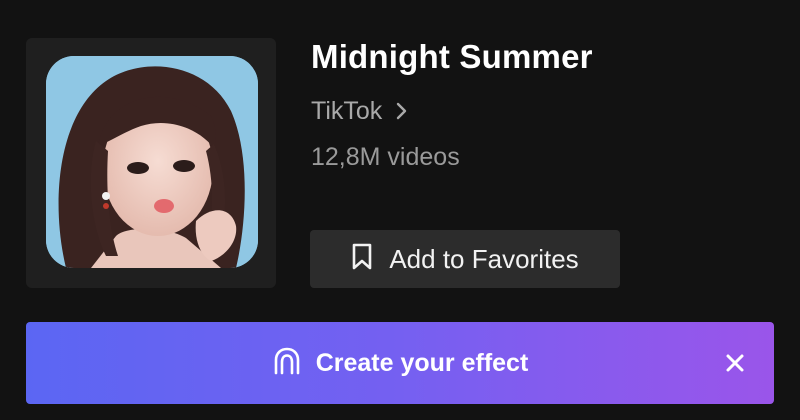 Image resolution: width=800 pixels, height=420 pixels. I want to click on chevron-right-icon, so click(402, 111).